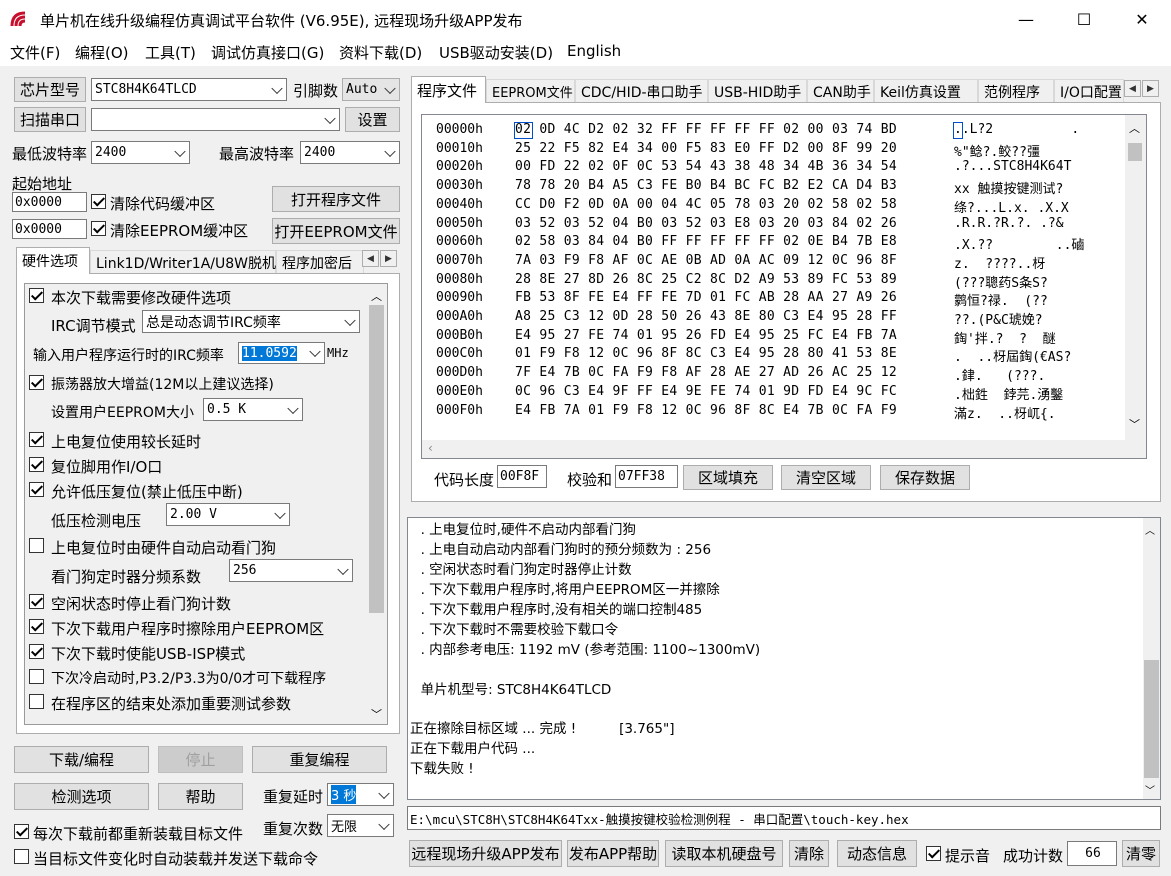  What do you see at coordinates (36, 651) in the screenshot?
I see `usb-isp-checkbox` at bounding box center [36, 651].